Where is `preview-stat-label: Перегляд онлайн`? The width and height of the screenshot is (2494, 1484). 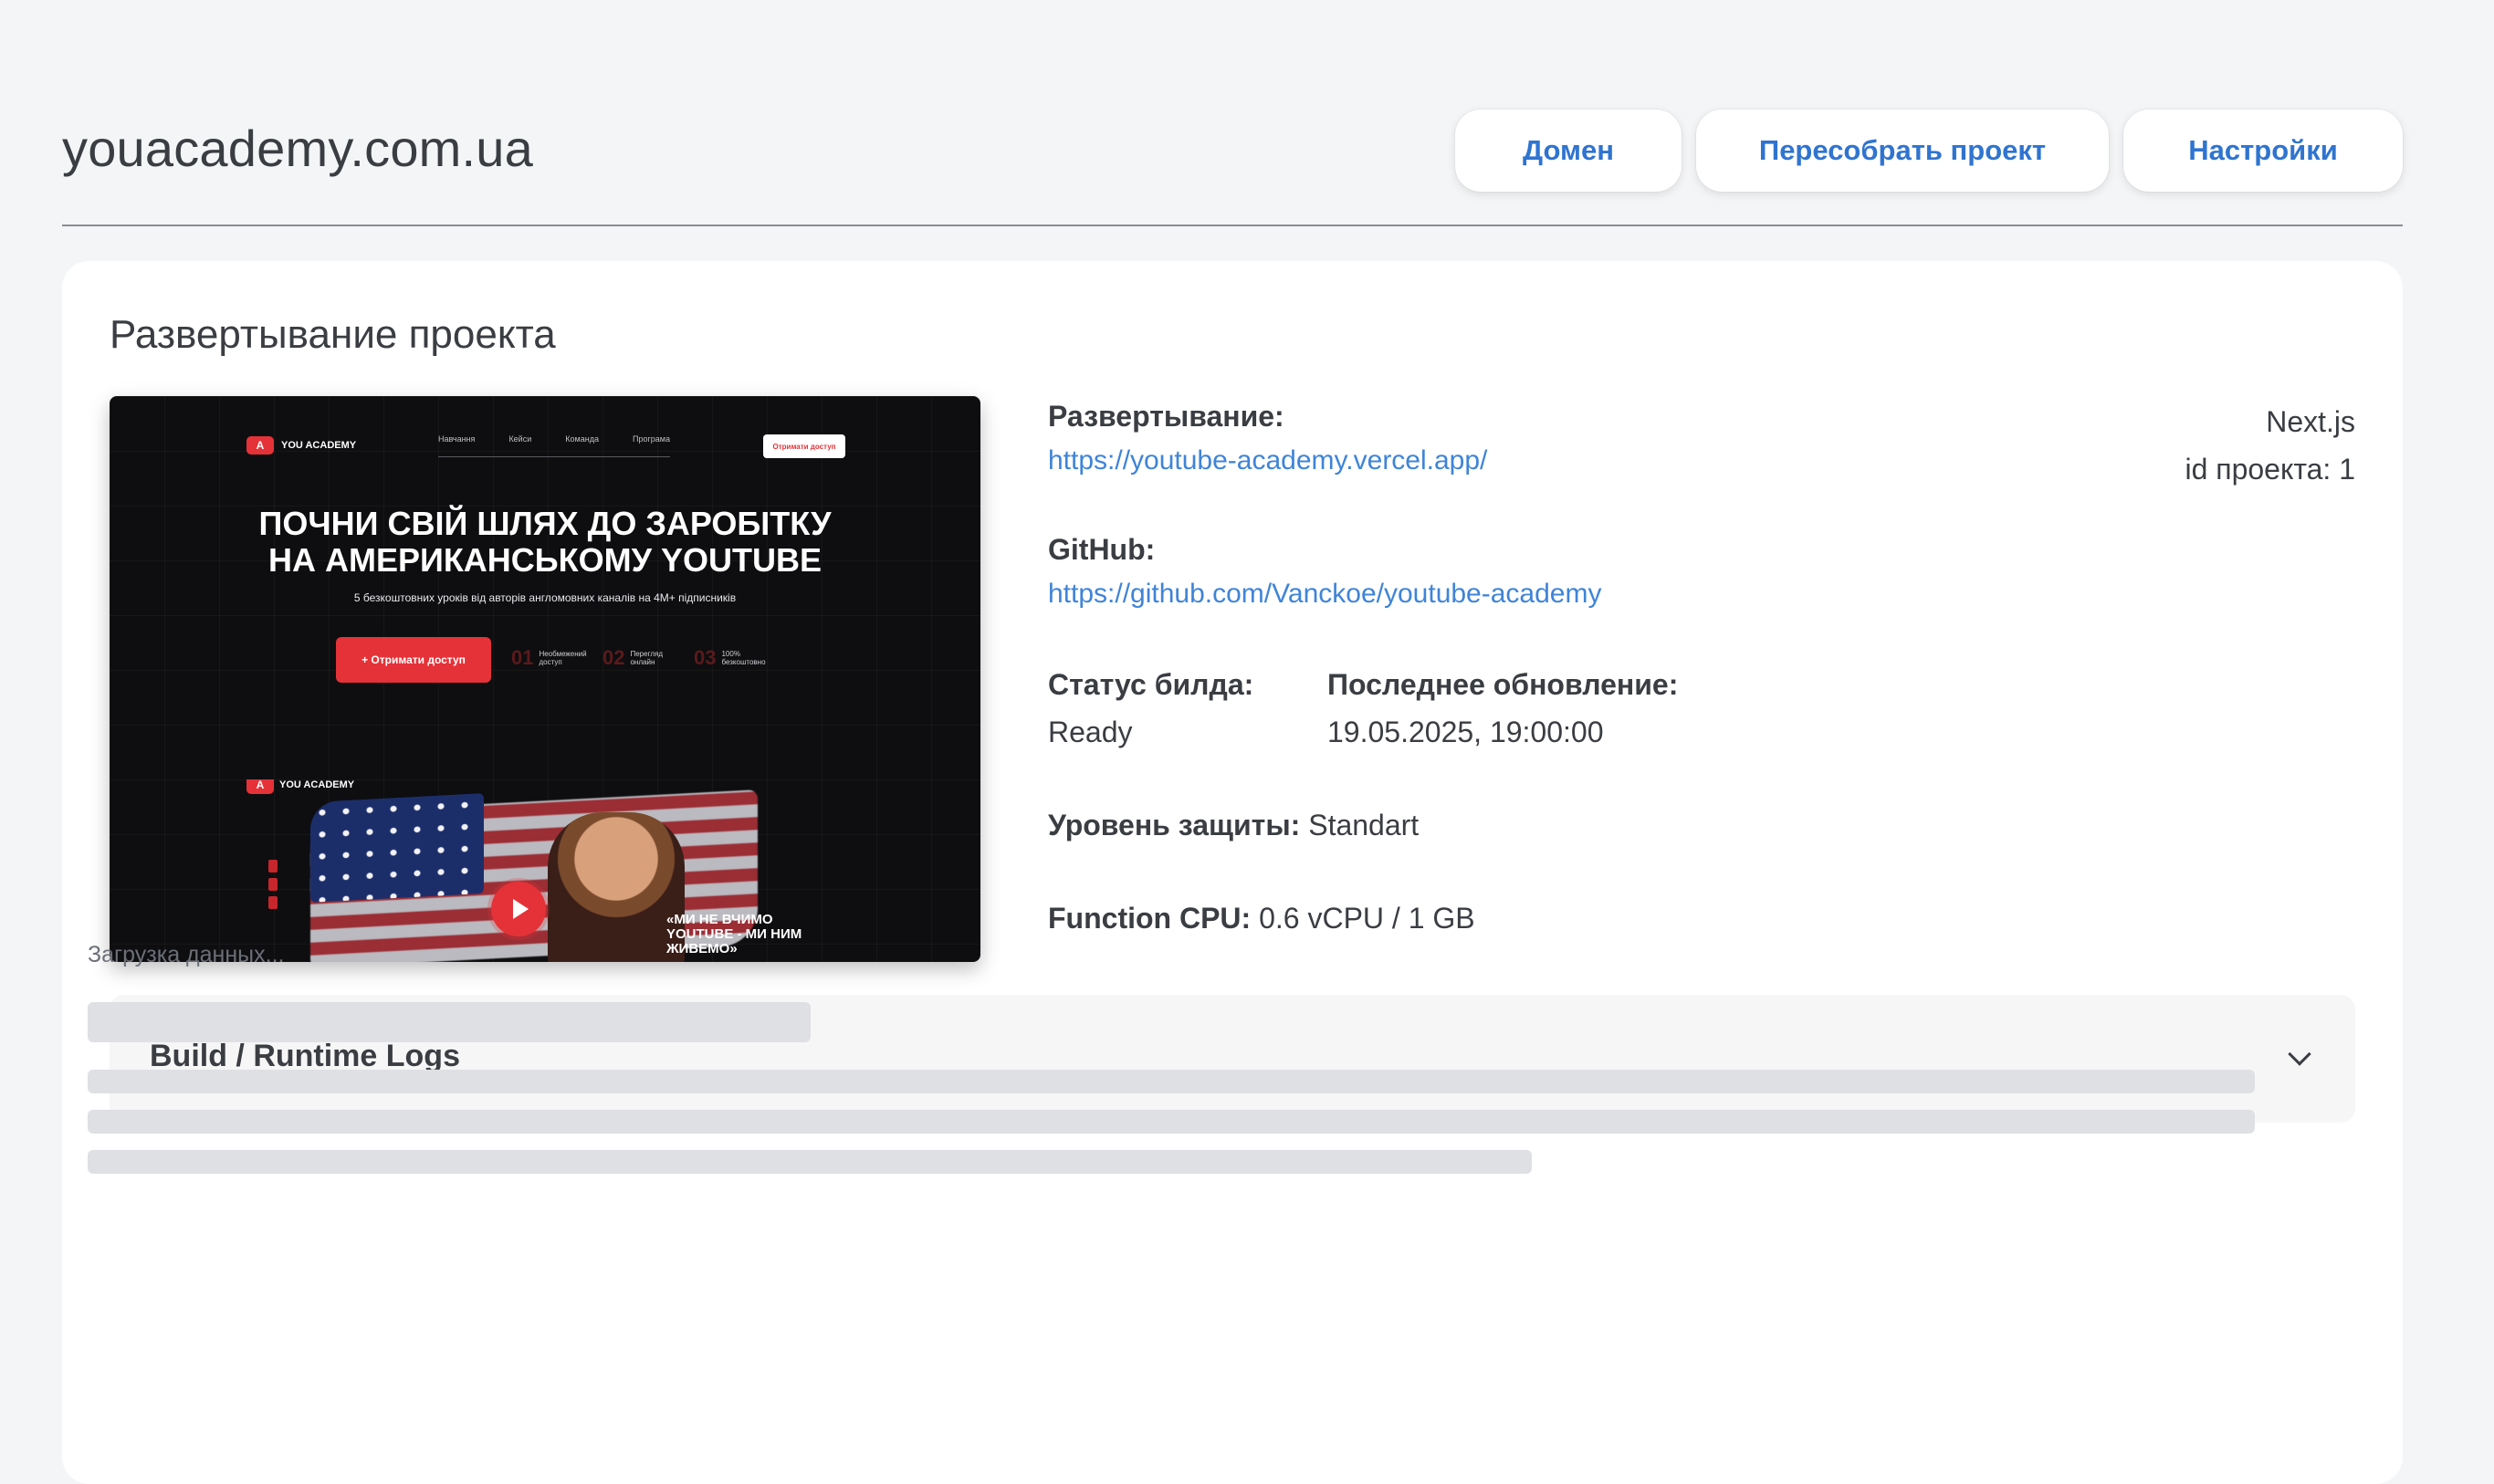 preview-stat-label: Перегляд онлайн is located at coordinates (646, 658).